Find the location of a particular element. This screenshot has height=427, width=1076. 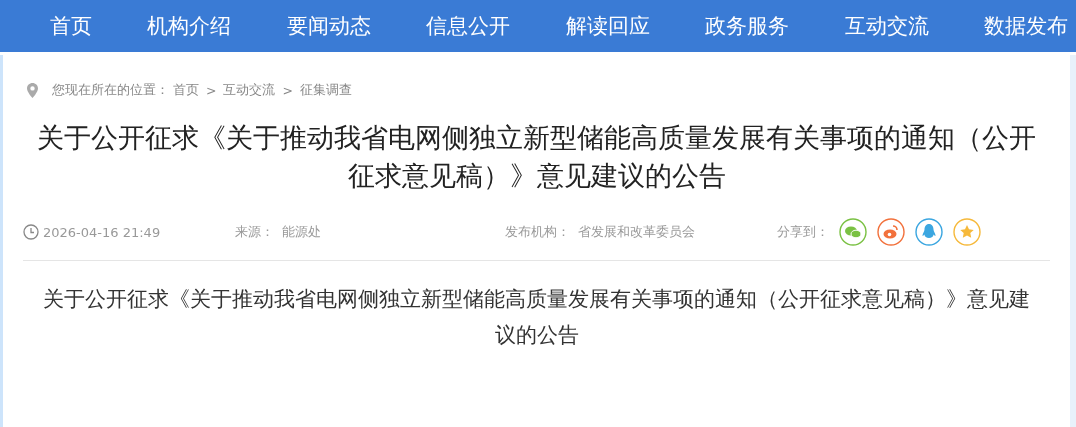

penguin-icon is located at coordinates (929, 232).